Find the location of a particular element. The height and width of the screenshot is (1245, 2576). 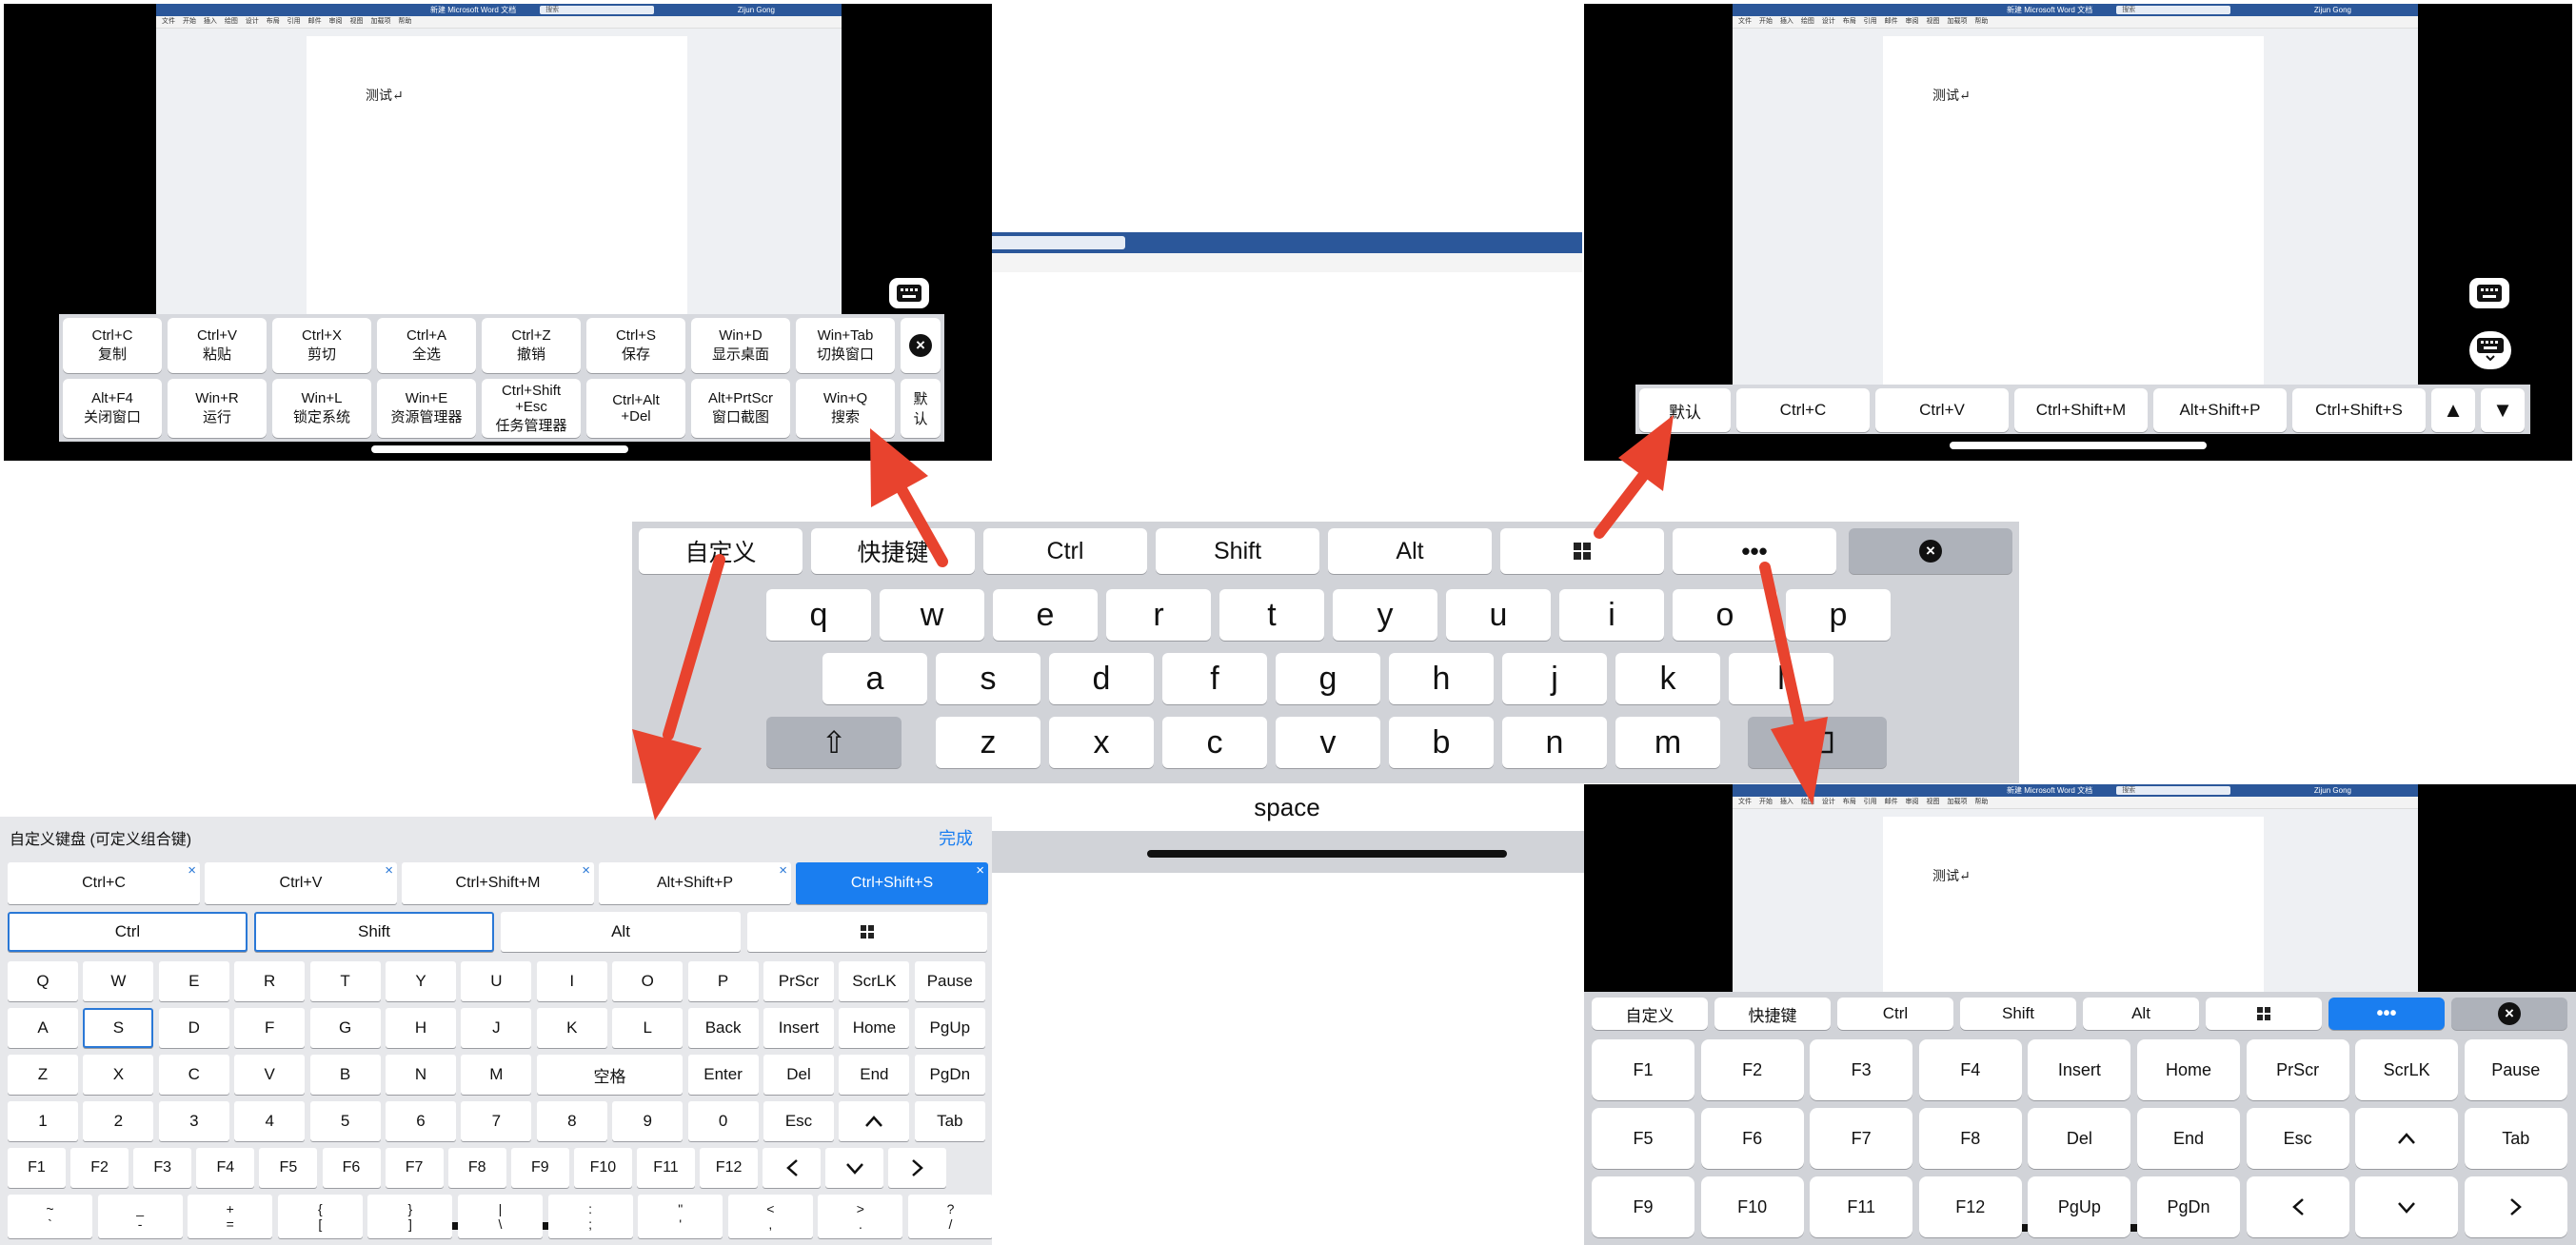

custom-key: F4 is located at coordinates (225, 1168).